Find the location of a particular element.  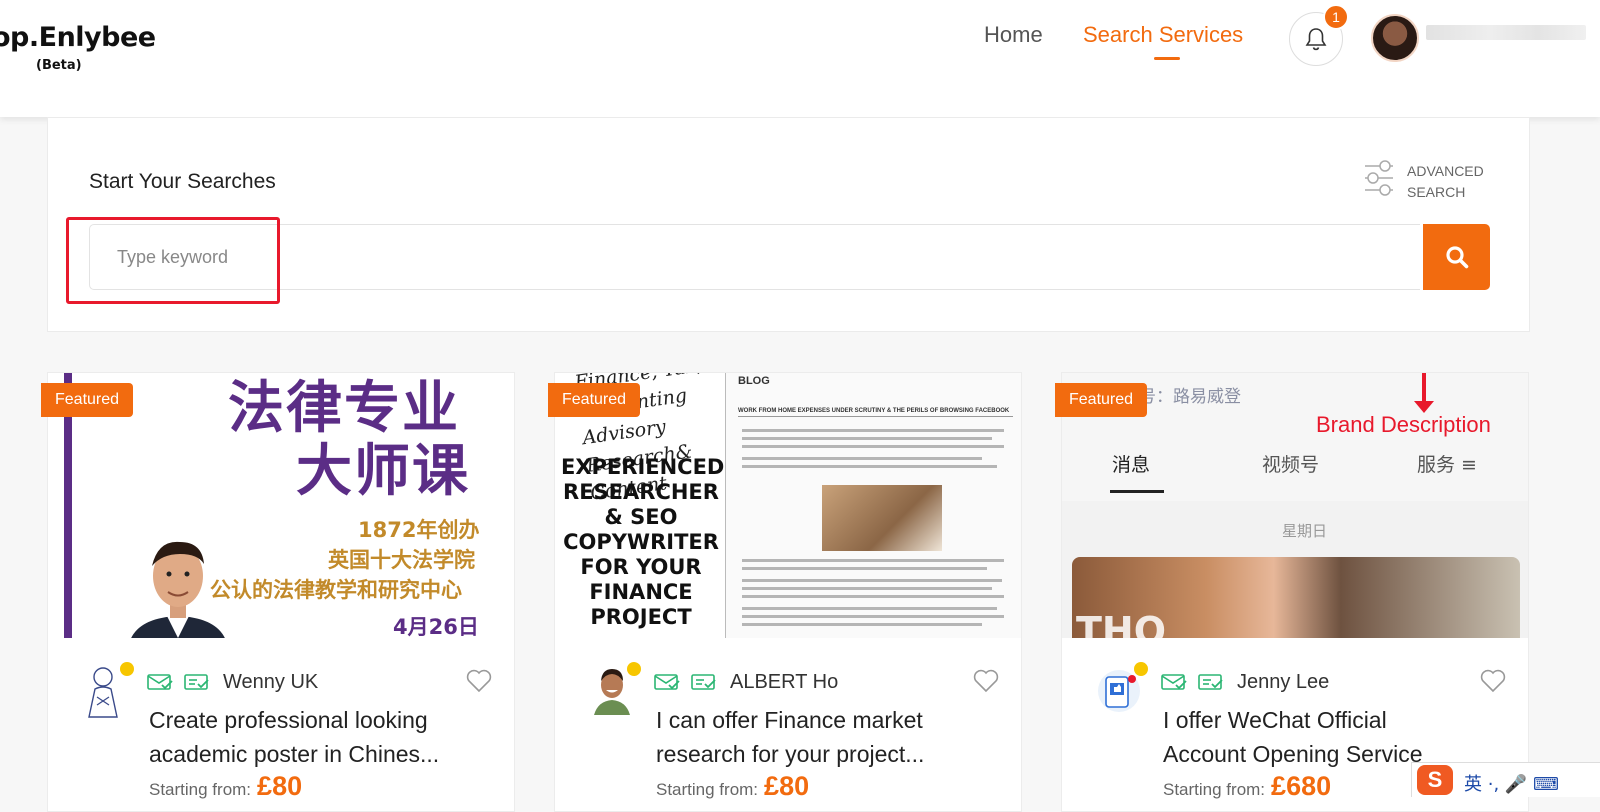

seller-name: ALBERT Ho is located at coordinates (784, 682).